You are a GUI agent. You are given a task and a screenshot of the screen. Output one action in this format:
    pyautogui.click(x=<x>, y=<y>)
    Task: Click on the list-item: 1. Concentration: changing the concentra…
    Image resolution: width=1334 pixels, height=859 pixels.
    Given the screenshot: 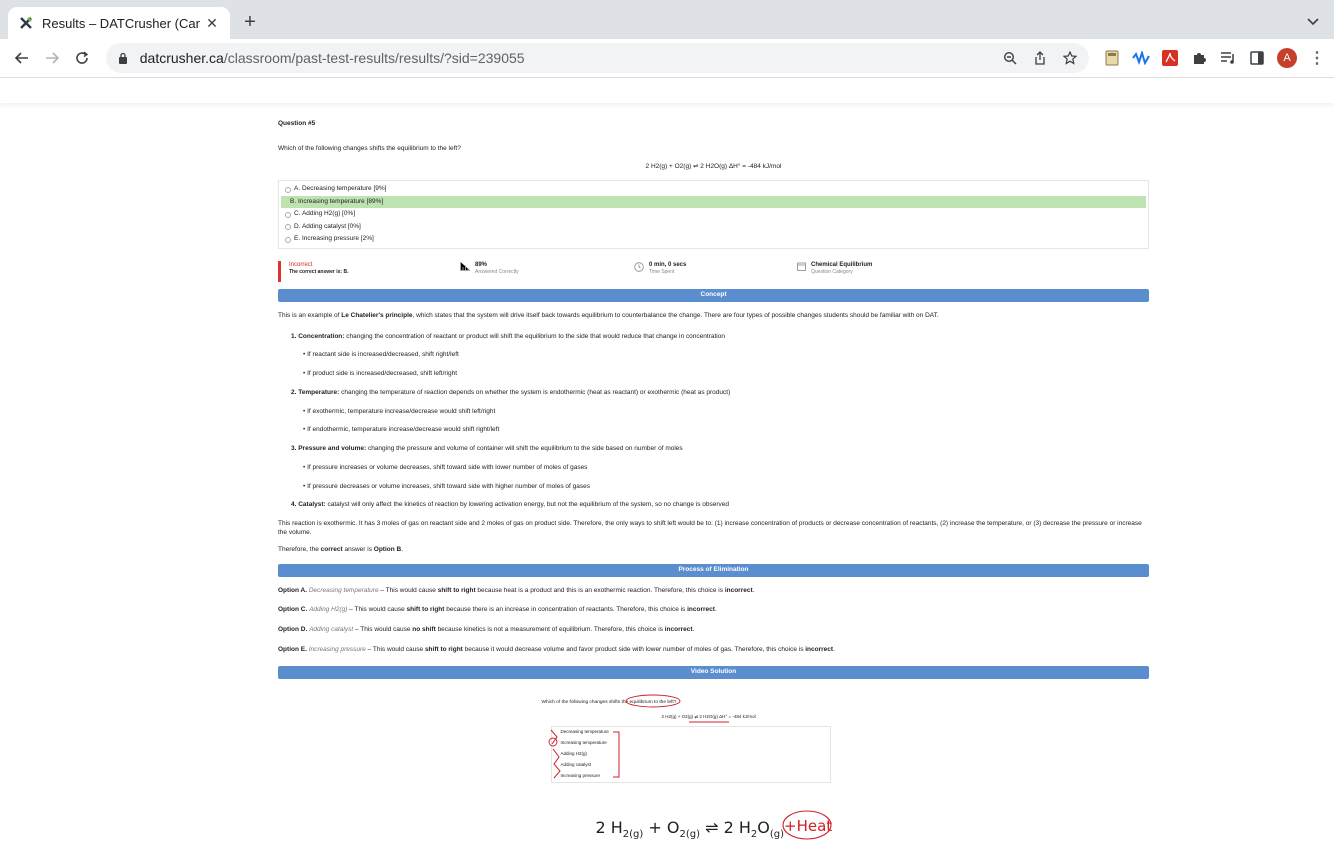 What is the action you would take?
    pyautogui.click(x=508, y=336)
    